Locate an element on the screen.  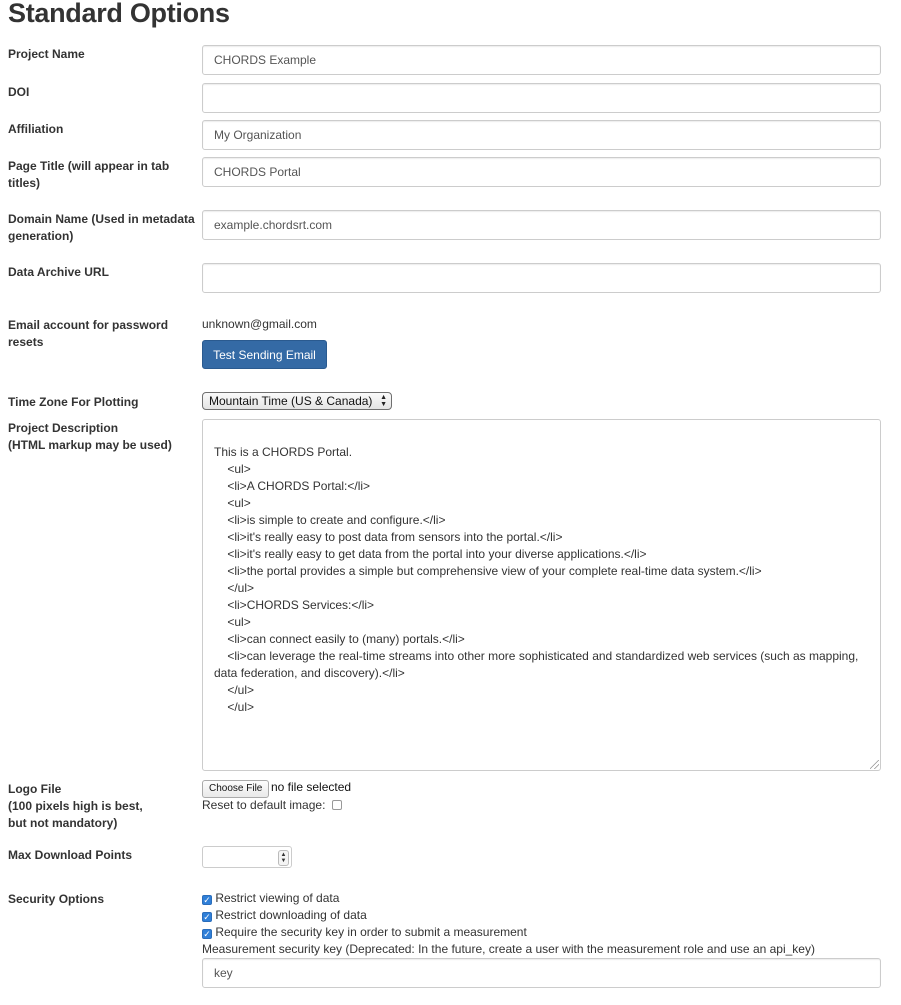
page-title-label: Page Title (will appear in tab titles) is located at coordinates (89, 174).